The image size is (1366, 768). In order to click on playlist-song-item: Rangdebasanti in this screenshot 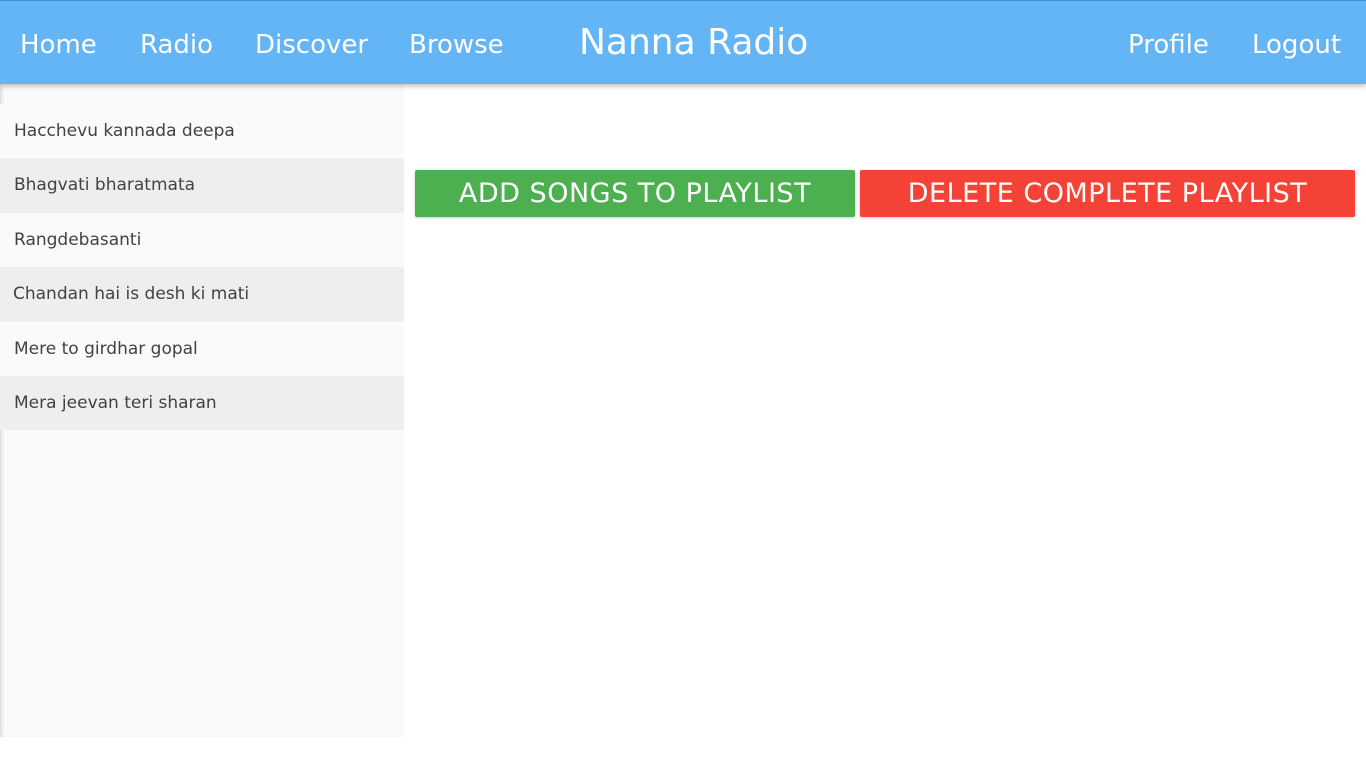, I will do `click(202, 240)`.